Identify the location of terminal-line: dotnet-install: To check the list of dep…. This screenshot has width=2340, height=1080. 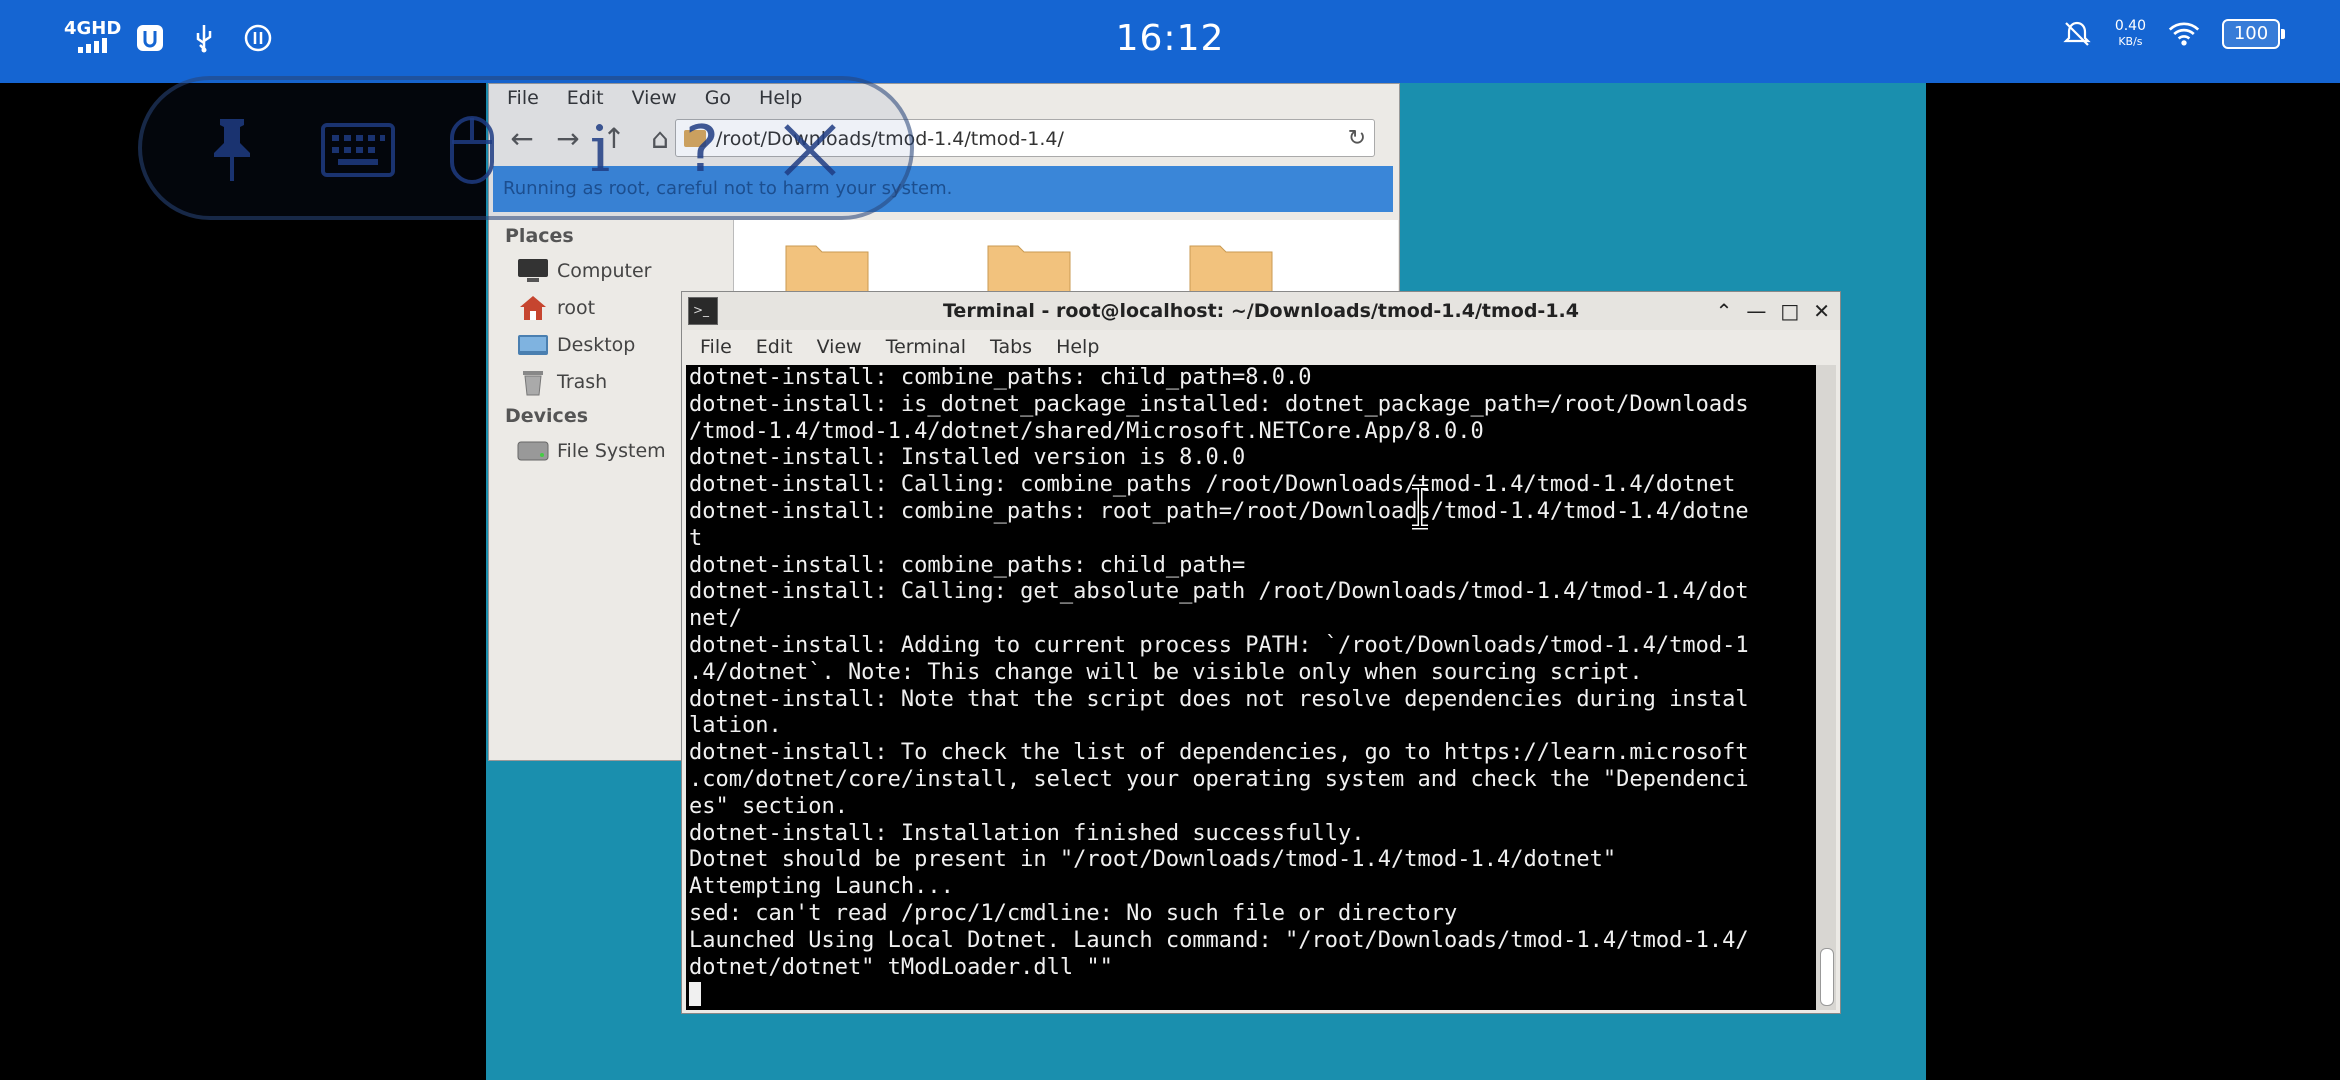
(1219, 753).